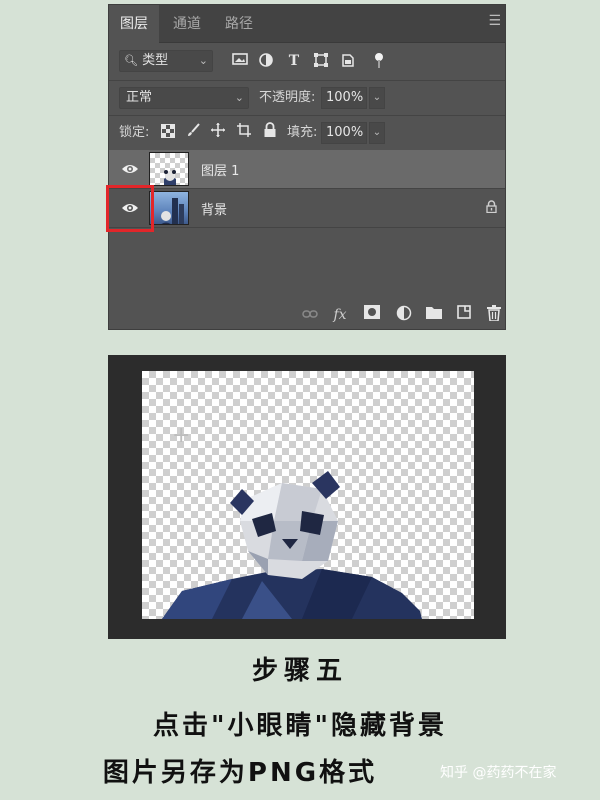 Image resolution: width=600 pixels, height=800 pixels. I want to click on lock-all-icon, so click(270, 132).